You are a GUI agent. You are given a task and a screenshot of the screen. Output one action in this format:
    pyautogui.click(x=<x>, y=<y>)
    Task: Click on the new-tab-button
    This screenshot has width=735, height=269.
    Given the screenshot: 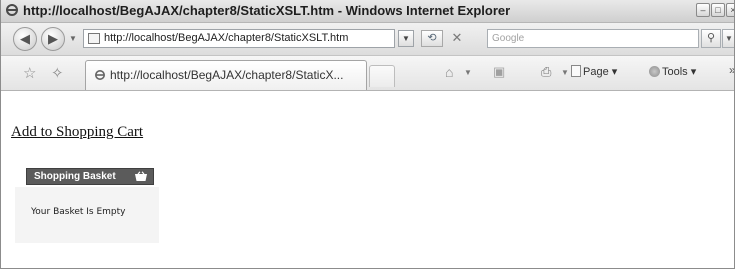 What is the action you would take?
    pyautogui.click(x=382, y=76)
    